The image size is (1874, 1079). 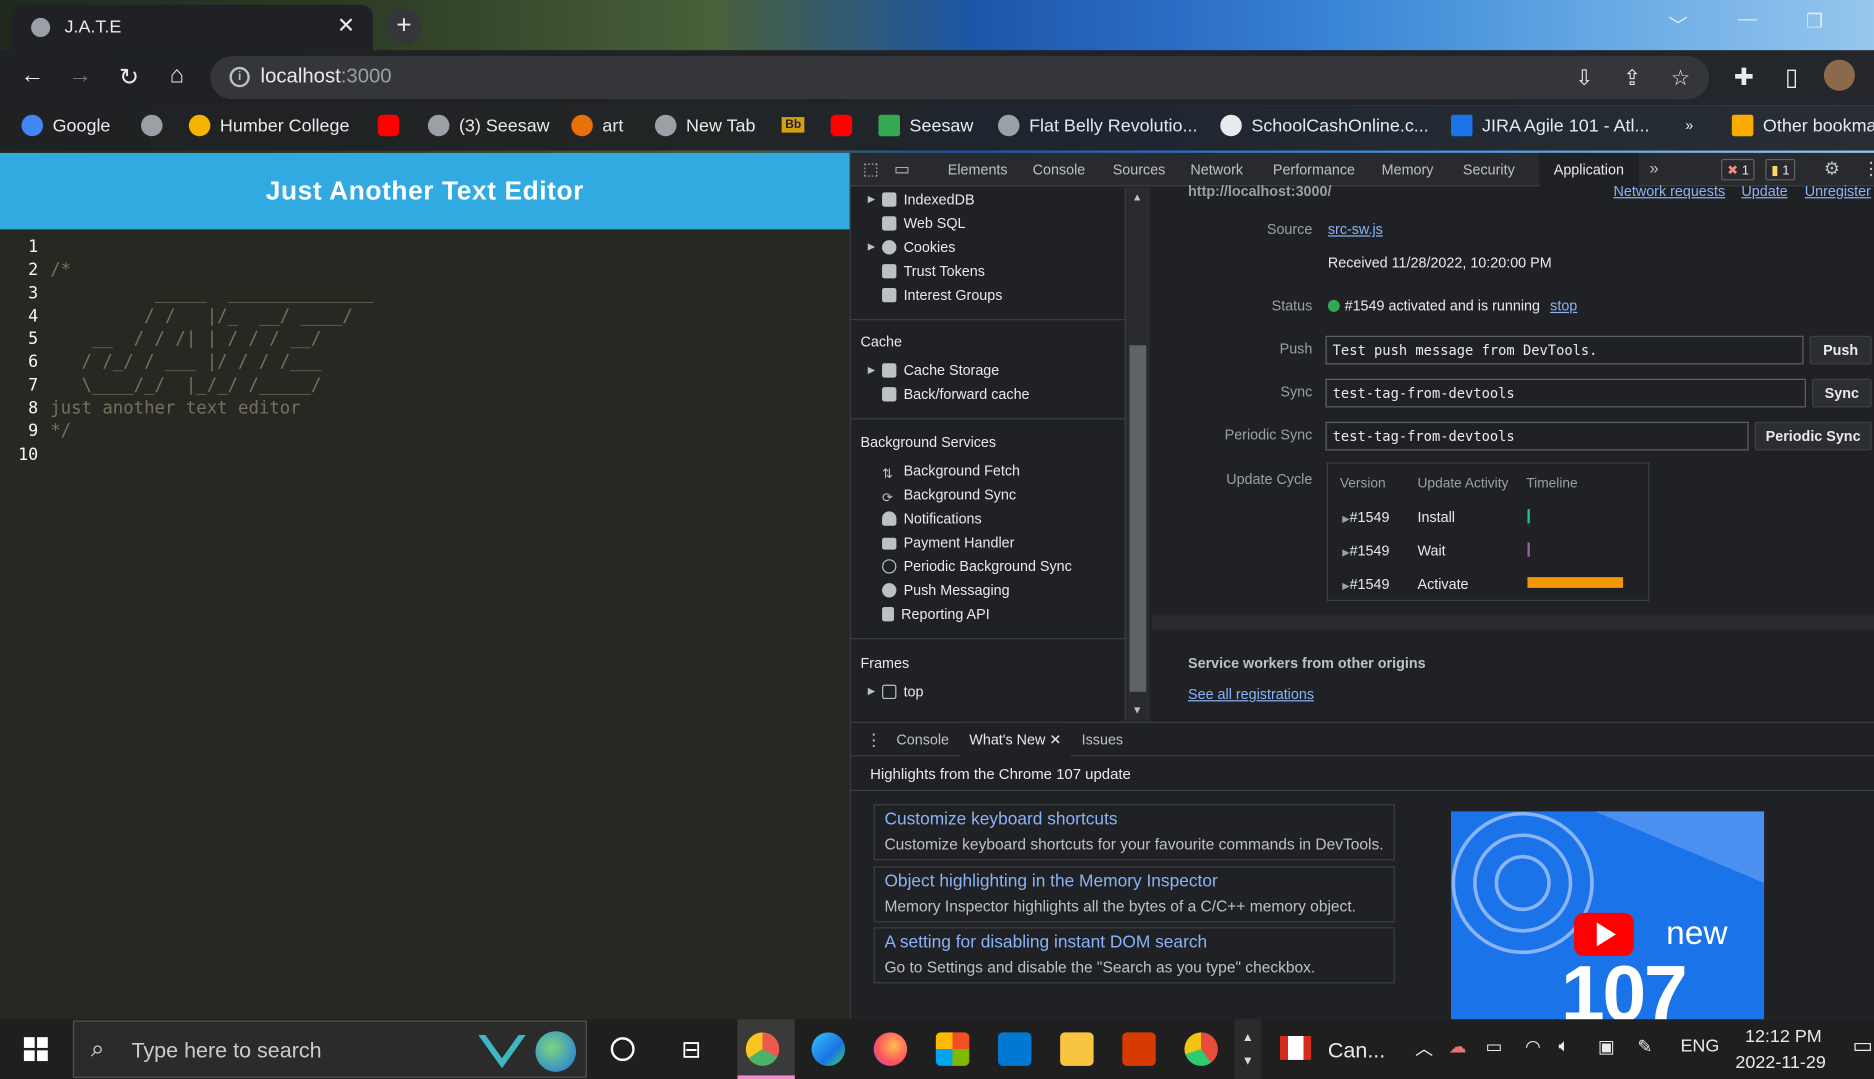 What do you see at coordinates (948, 542) in the screenshot?
I see `sidebar-item-payment-handler: Payment Handler` at bounding box center [948, 542].